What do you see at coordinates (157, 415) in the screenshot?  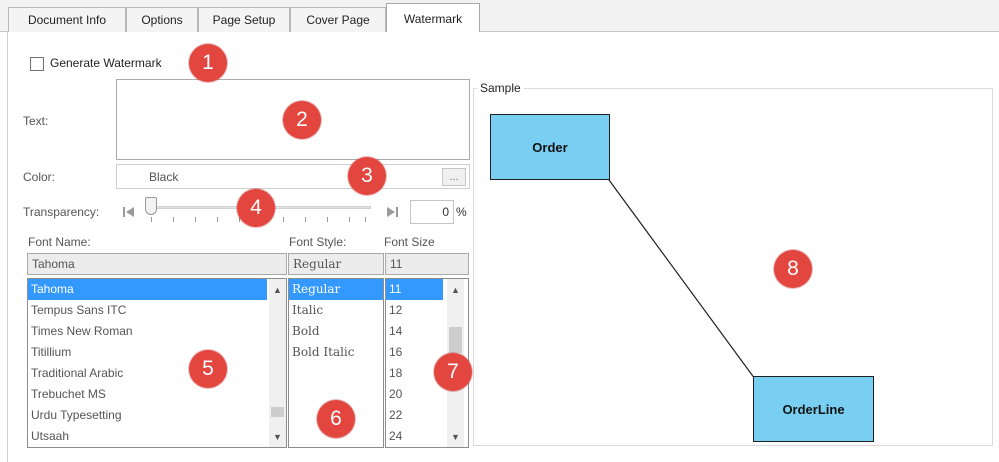 I see `list-item: Urdu Typesetting` at bounding box center [157, 415].